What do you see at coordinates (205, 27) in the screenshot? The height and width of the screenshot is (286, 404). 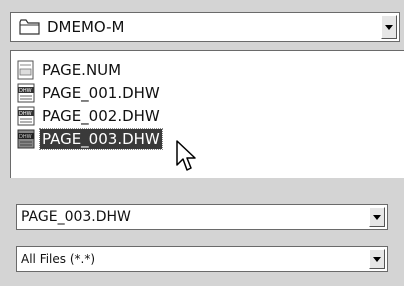 I see `folder-select: DMEMO-M` at bounding box center [205, 27].